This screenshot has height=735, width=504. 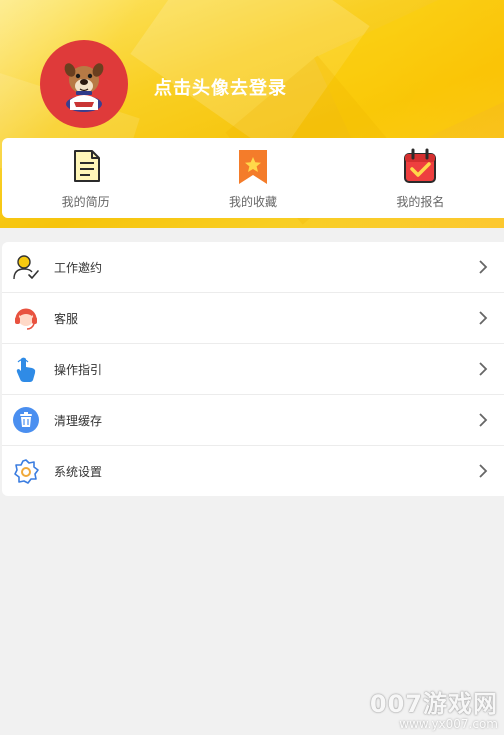 What do you see at coordinates (448, 724) in the screenshot?
I see `watermark-url: www.yx007.com` at bounding box center [448, 724].